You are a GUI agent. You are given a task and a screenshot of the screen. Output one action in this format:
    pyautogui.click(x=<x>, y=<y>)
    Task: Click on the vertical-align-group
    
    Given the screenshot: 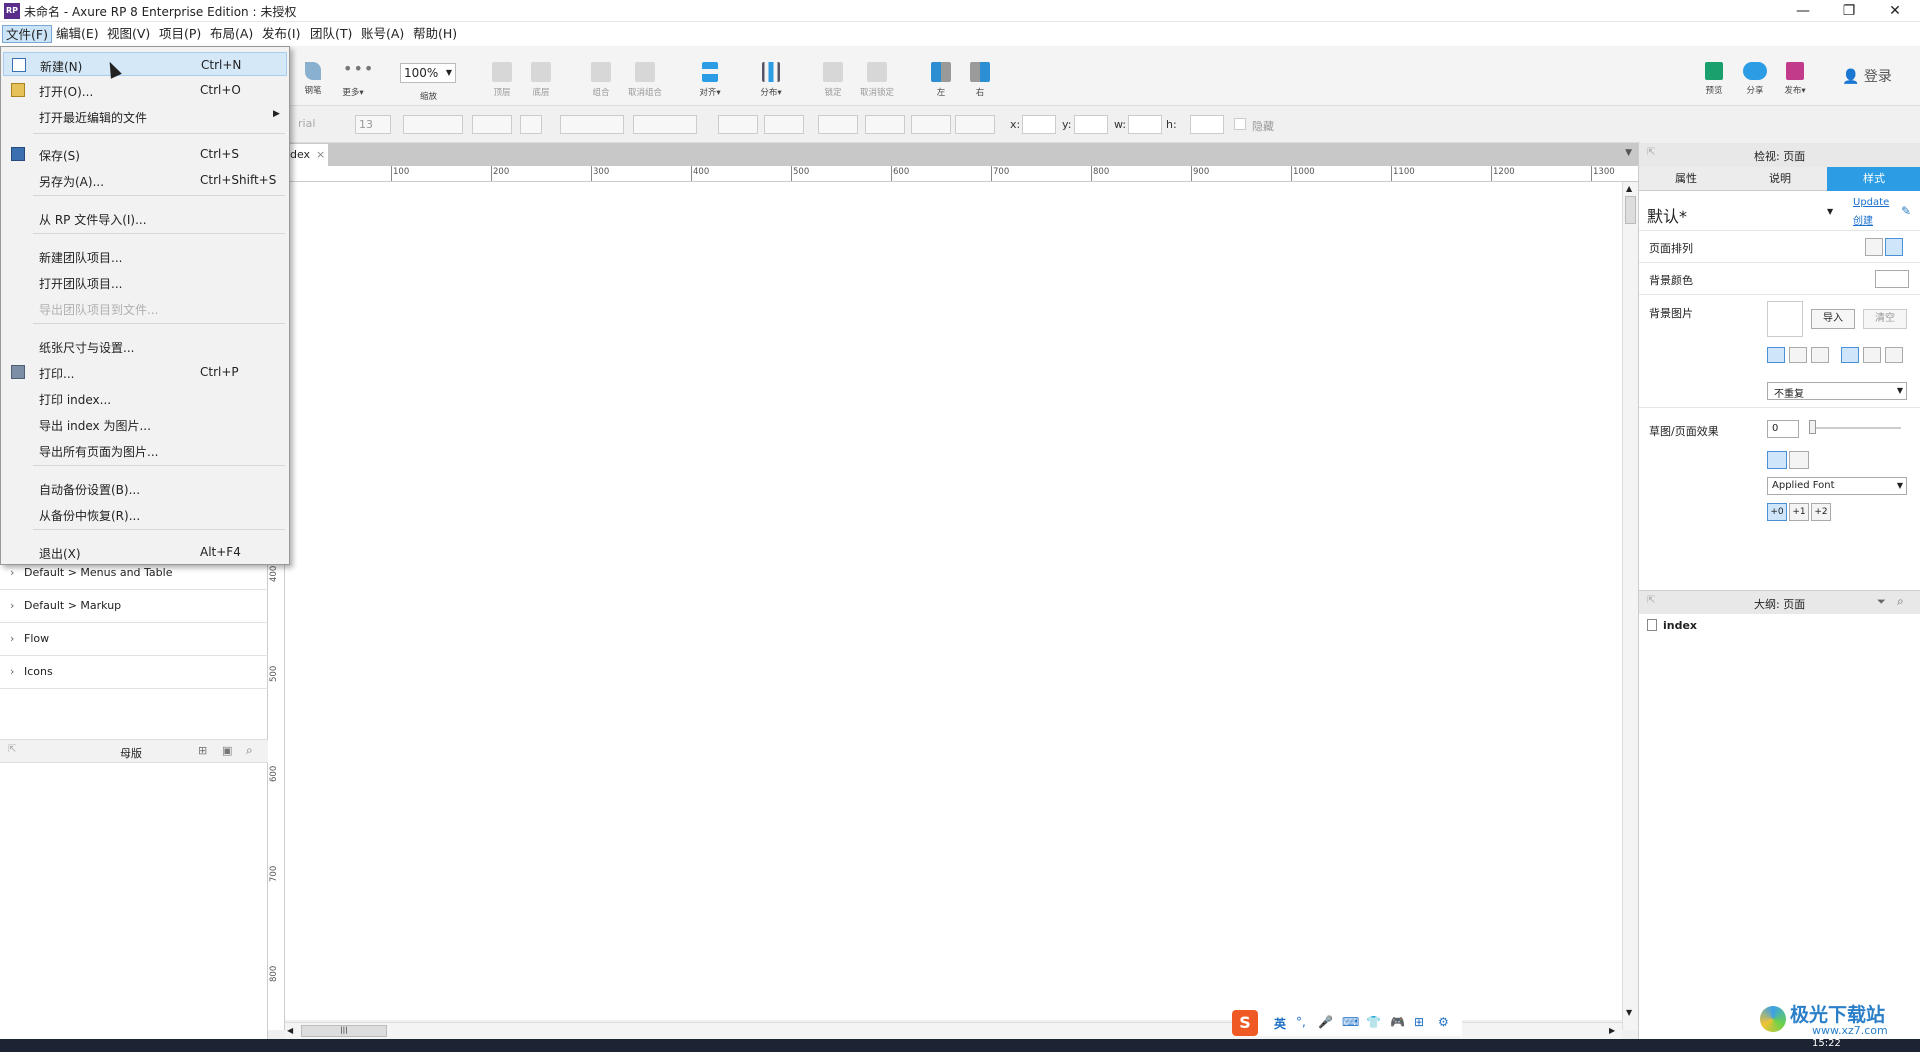 What is the action you would take?
    pyautogui.click(x=665, y=124)
    